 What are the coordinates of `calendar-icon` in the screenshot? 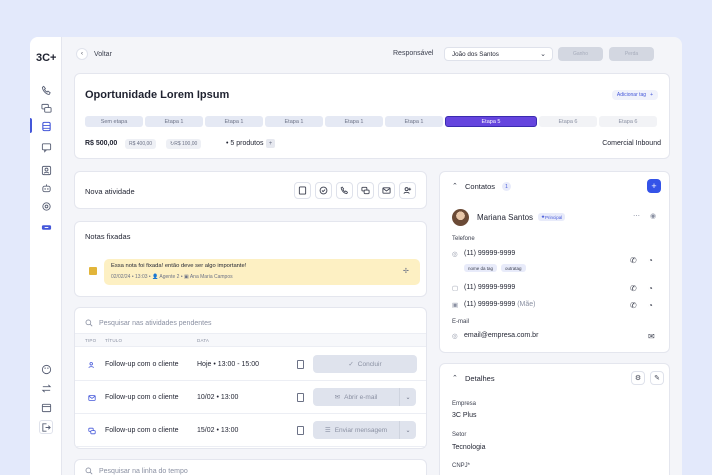 It's located at (46, 407).